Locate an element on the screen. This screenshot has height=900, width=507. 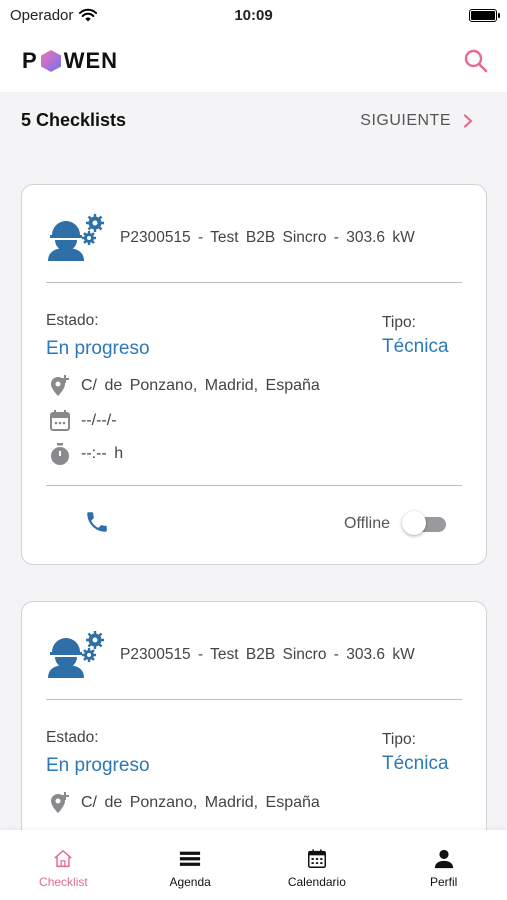
powen-logo: P WEN is located at coordinates (70, 61).